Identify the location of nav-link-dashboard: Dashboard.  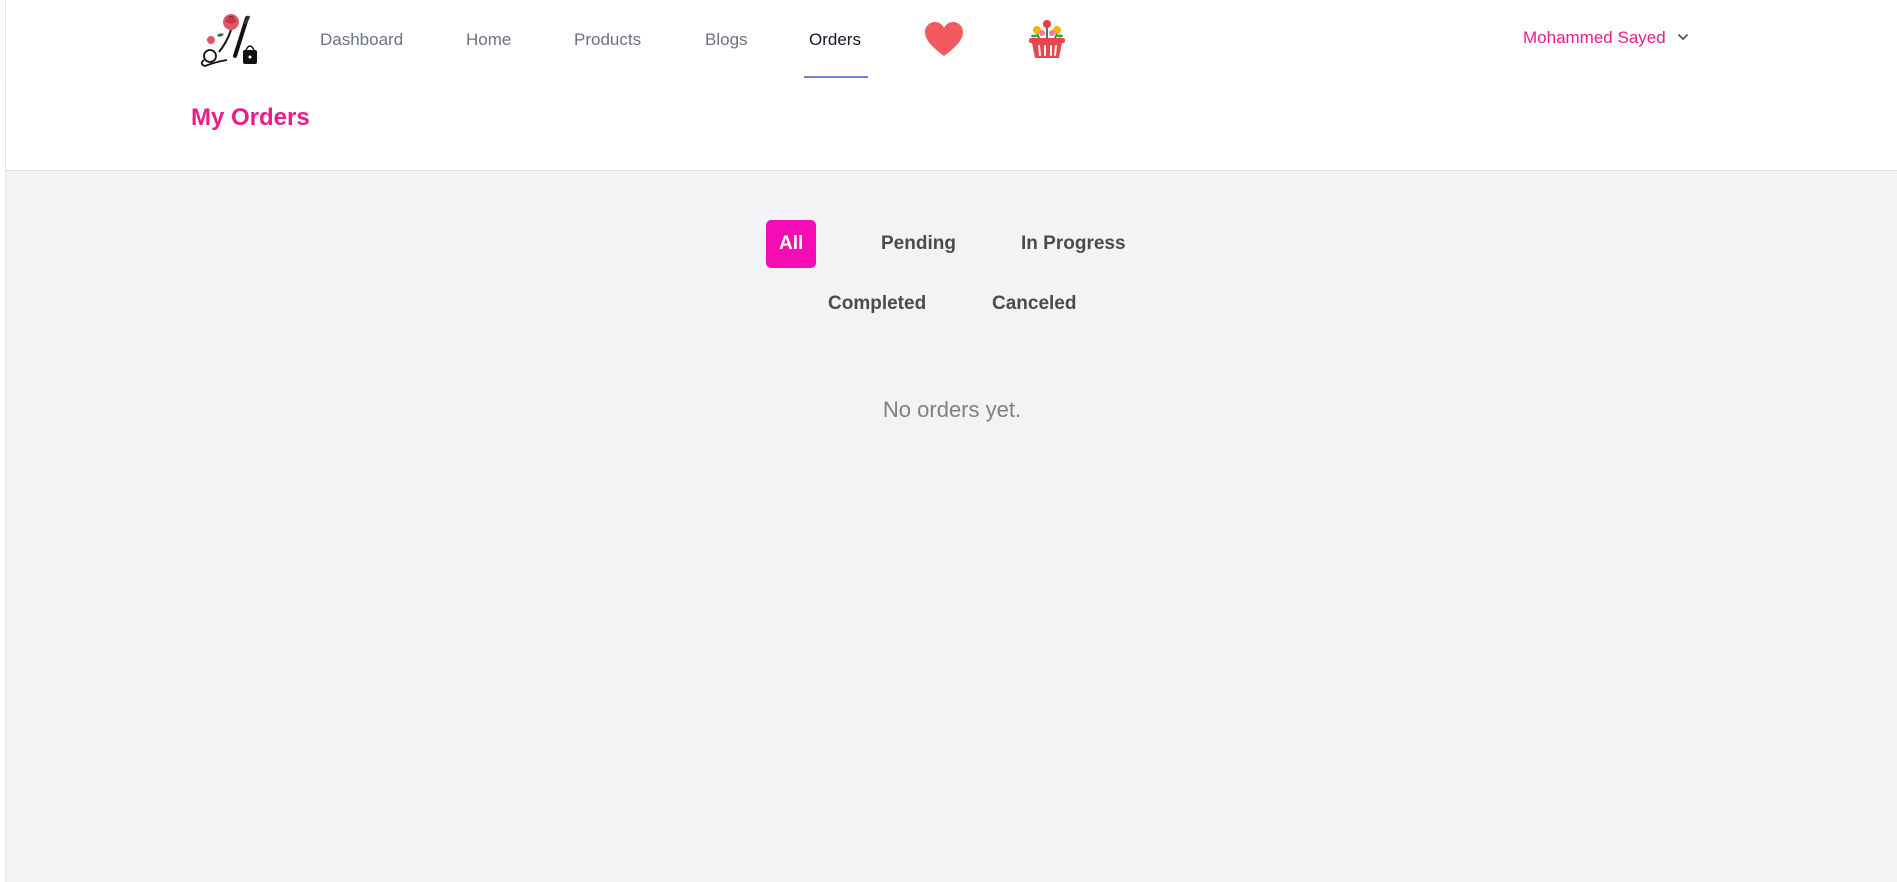
(361, 39).